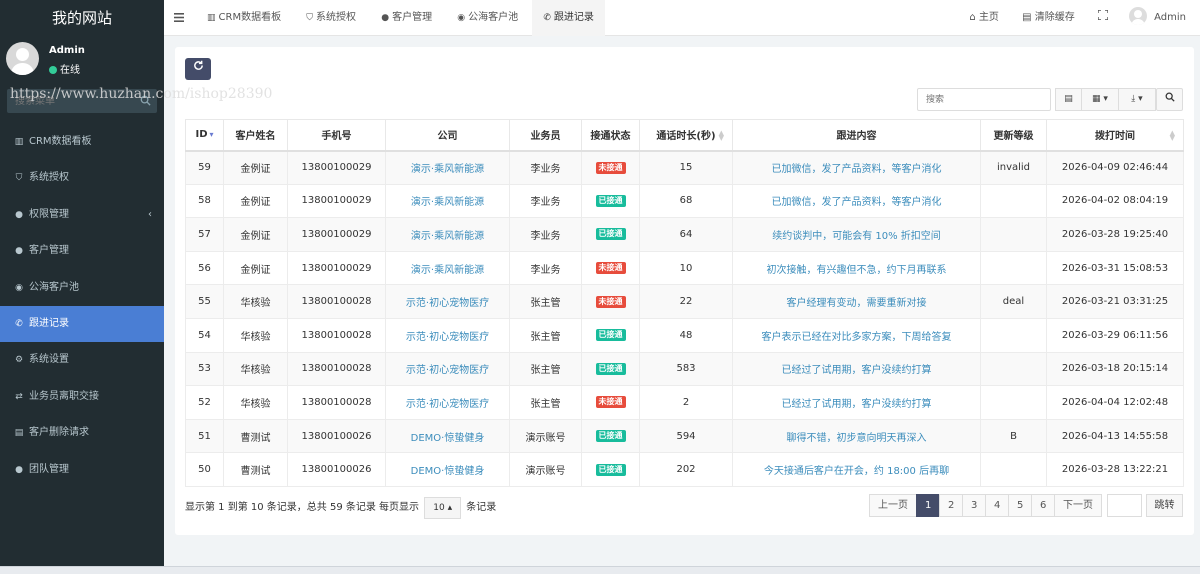 The height and width of the screenshot is (574, 1200). I want to click on cell-content-value: 客户表示已经在对比多家方案，下周给答复, so click(857, 337).